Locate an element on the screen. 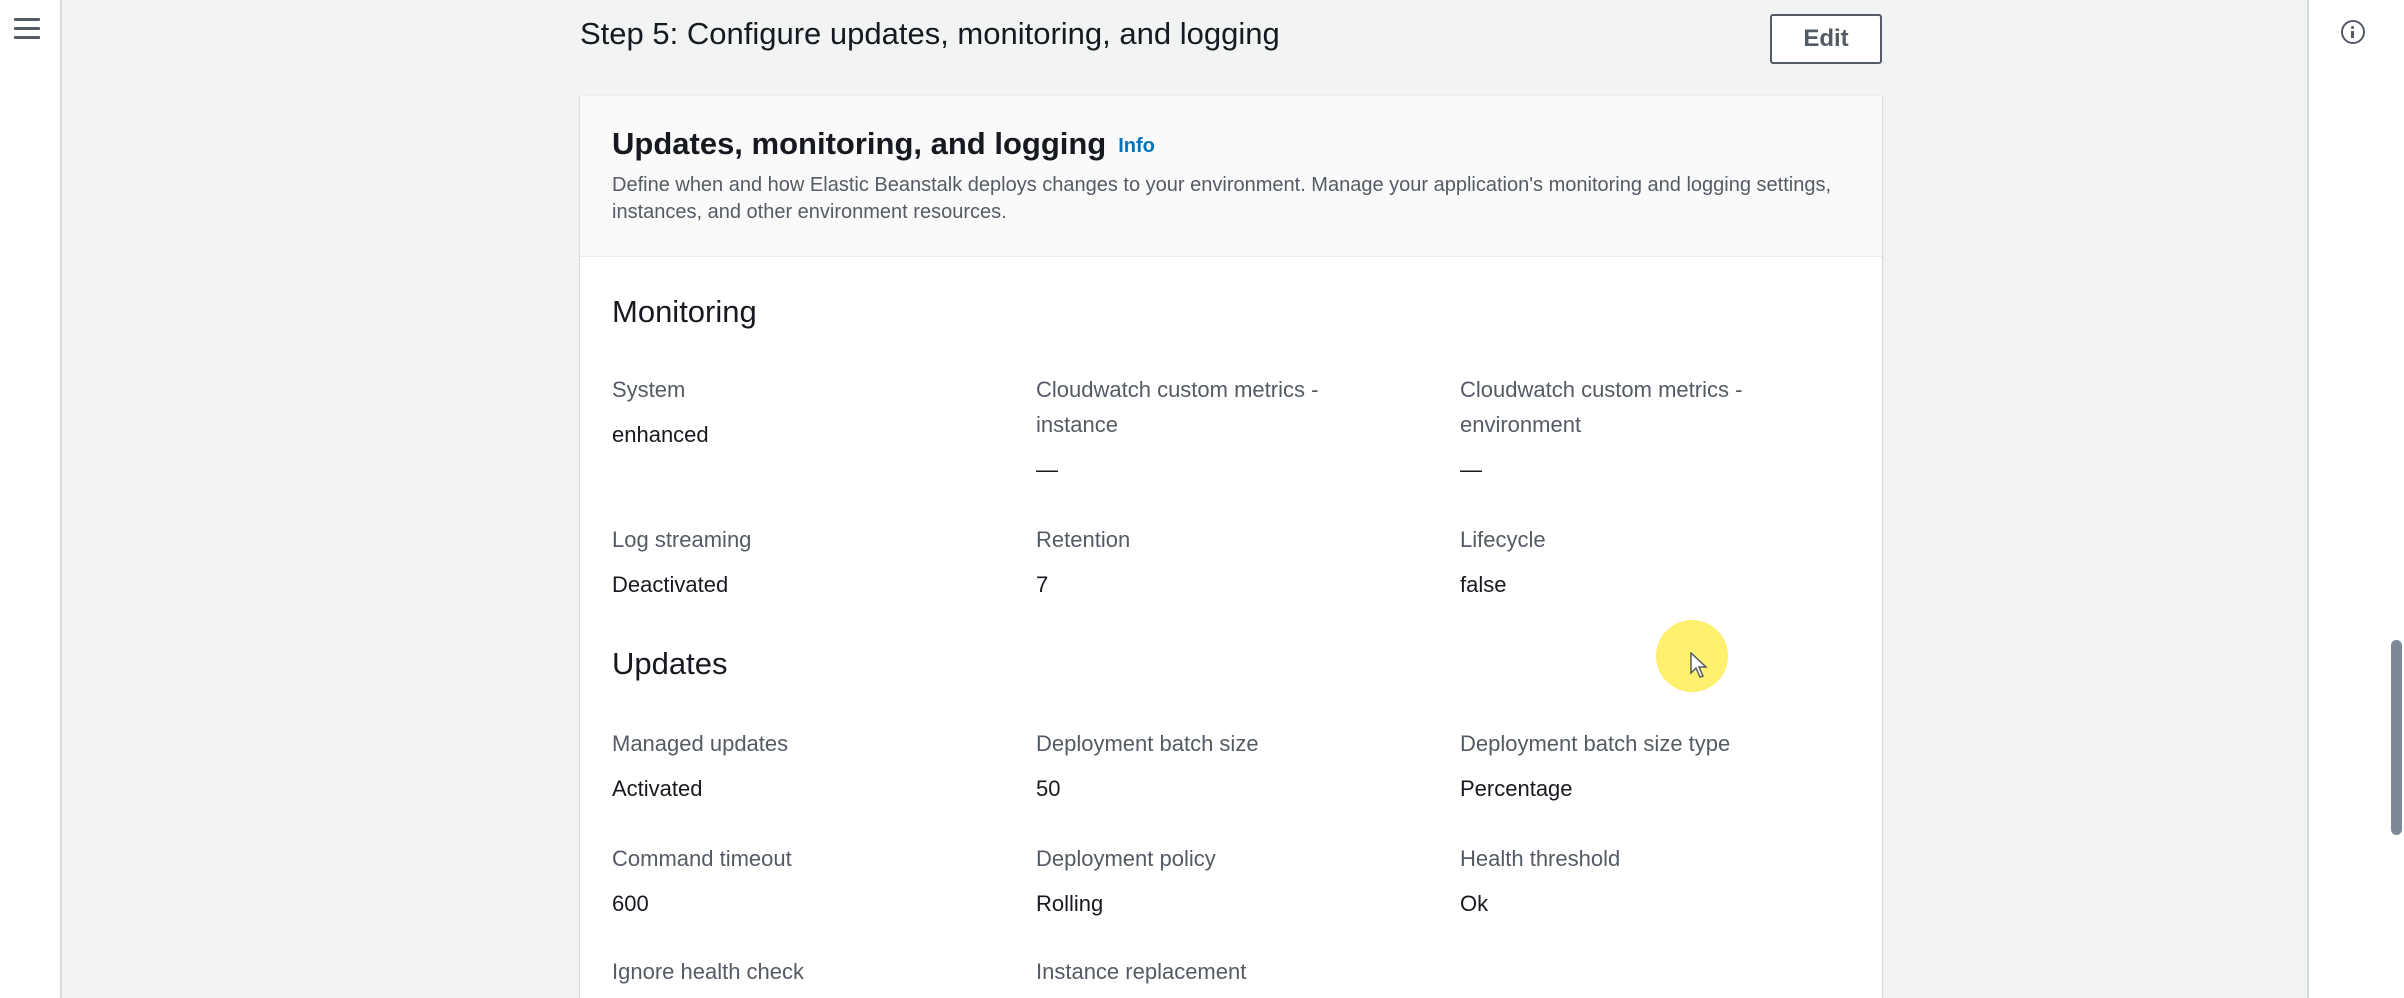 Image resolution: width=2404 pixels, height=998 pixels. field-value: Activated is located at coordinates (657, 788).